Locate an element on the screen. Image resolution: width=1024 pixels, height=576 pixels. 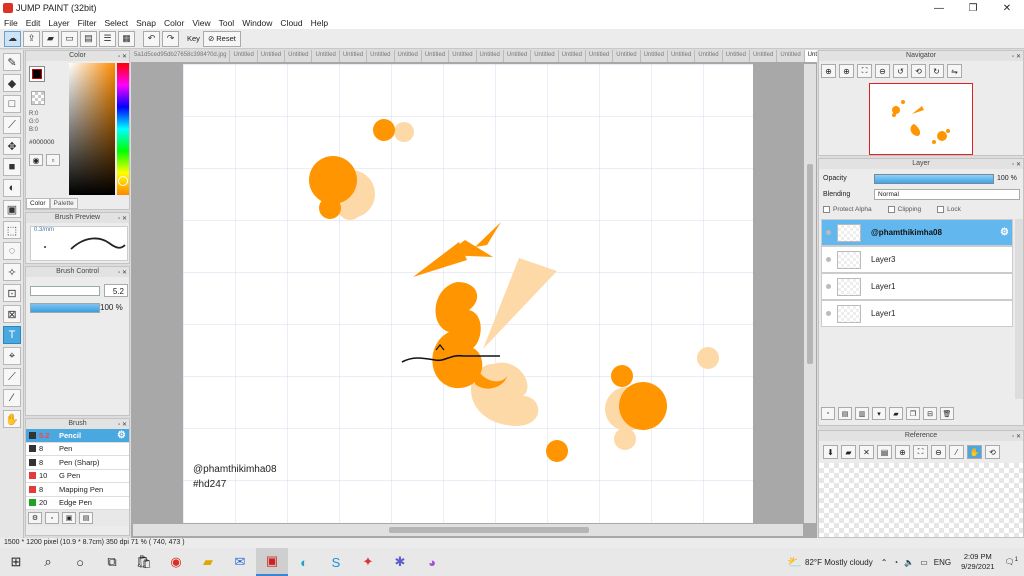
foreground-color-swatch is located at coordinates (37, 74).